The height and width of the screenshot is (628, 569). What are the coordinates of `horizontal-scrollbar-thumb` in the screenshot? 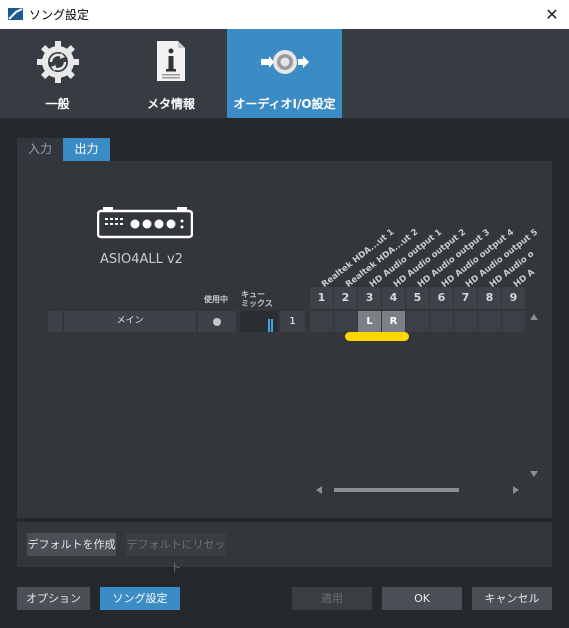 It's located at (396, 490).